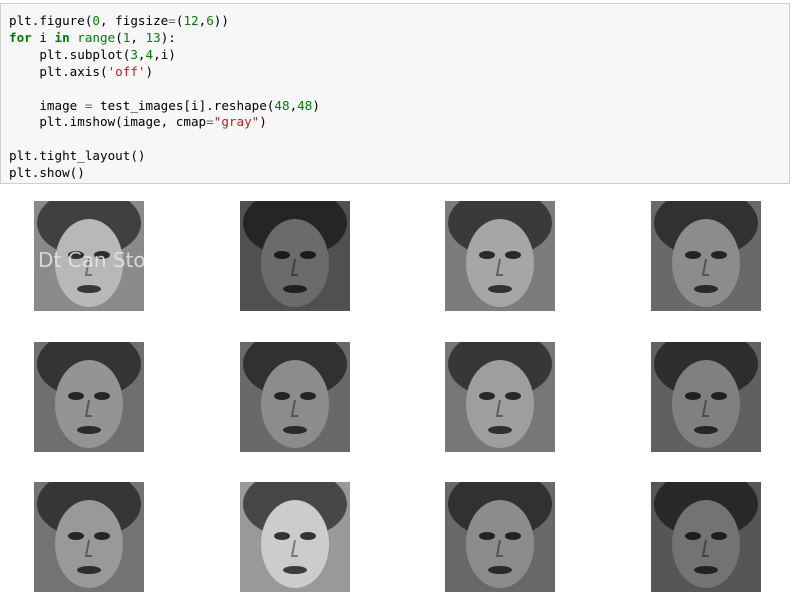  I want to click on code-token: in, so click(62, 37).